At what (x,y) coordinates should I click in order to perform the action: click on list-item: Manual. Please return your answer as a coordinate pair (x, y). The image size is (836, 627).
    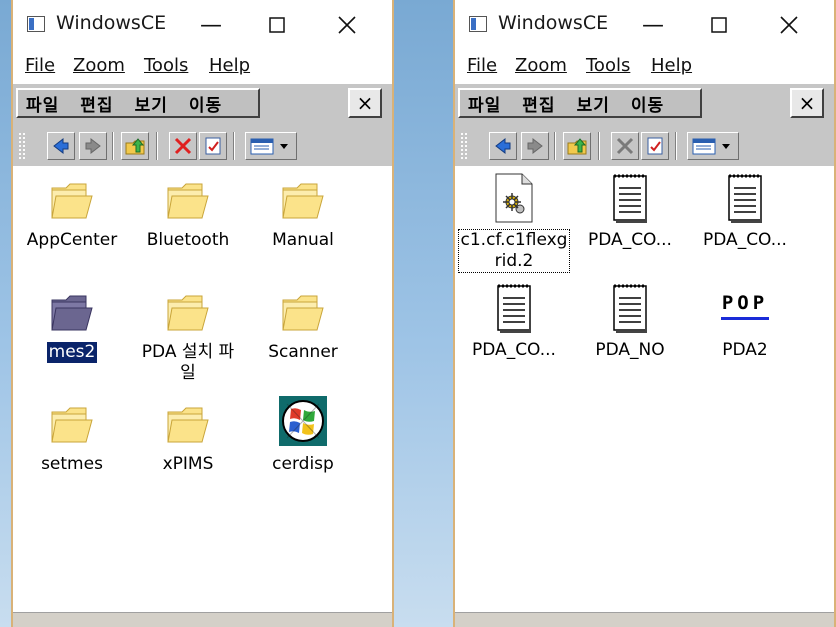
    Looking at the image, I should click on (303, 214).